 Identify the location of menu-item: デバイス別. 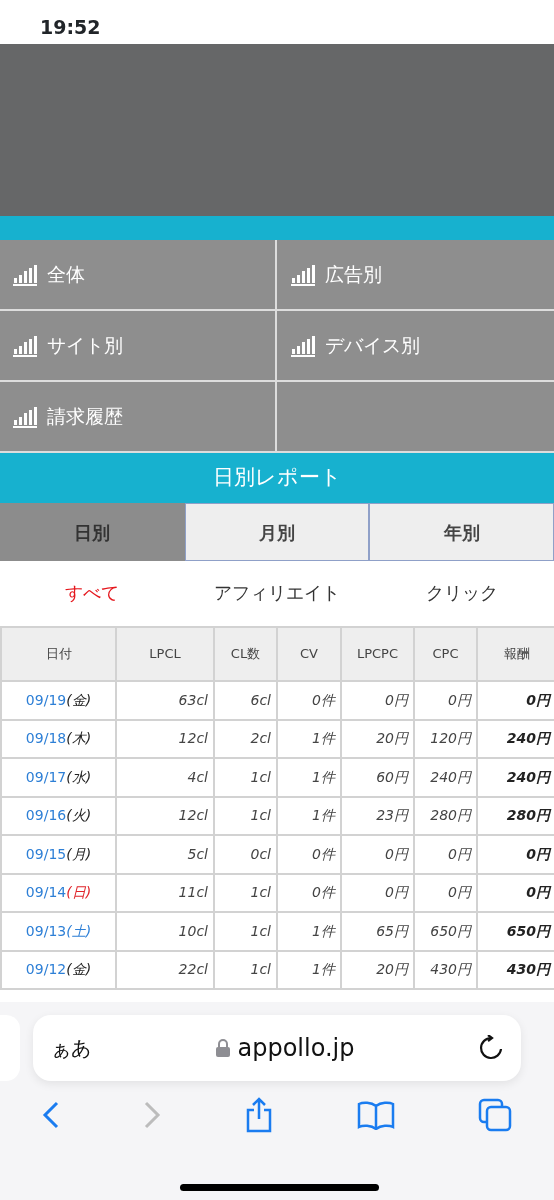
(415, 346).